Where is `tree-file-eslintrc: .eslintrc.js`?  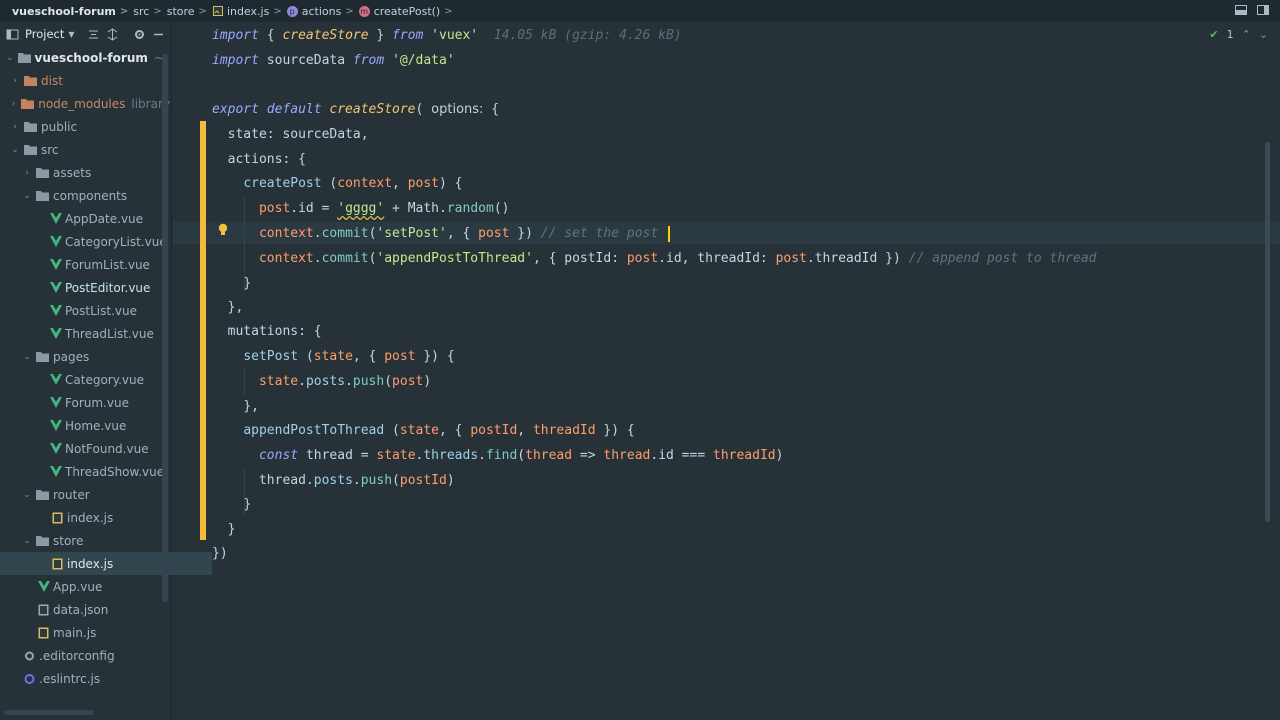
tree-file-eslintrc: .eslintrc.js is located at coordinates (92, 678).